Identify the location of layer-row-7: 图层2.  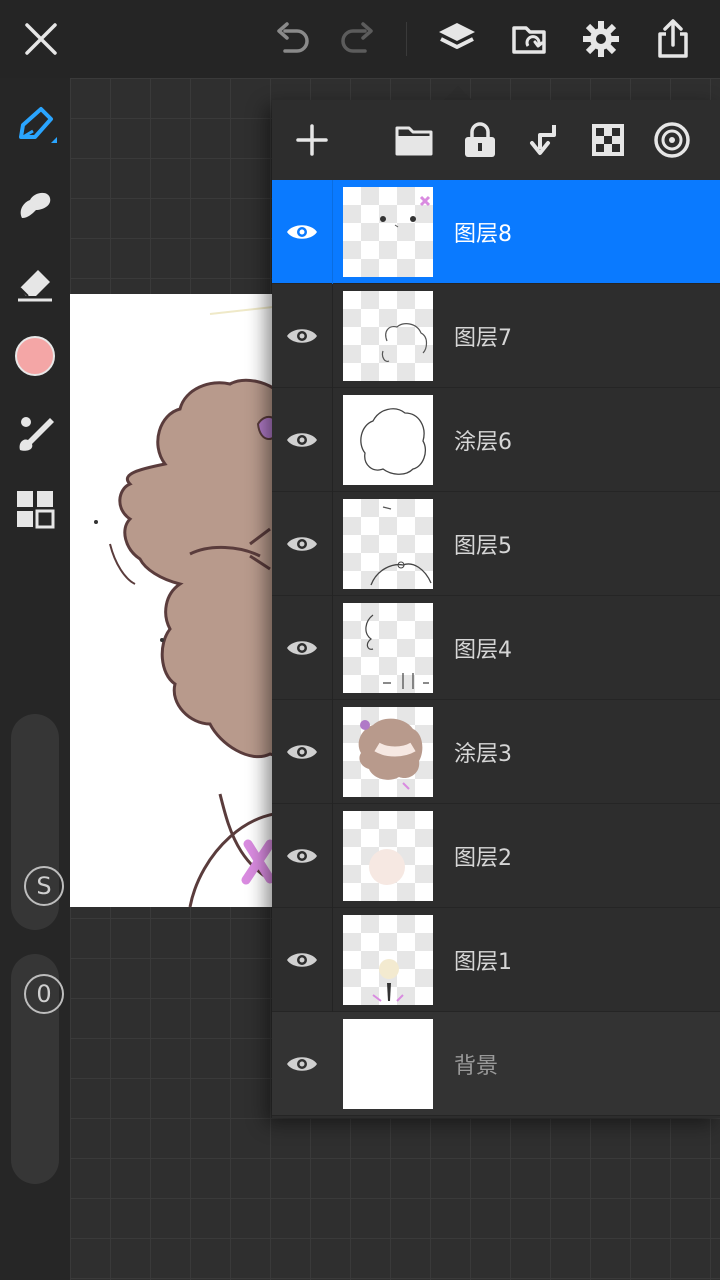
(496, 856).